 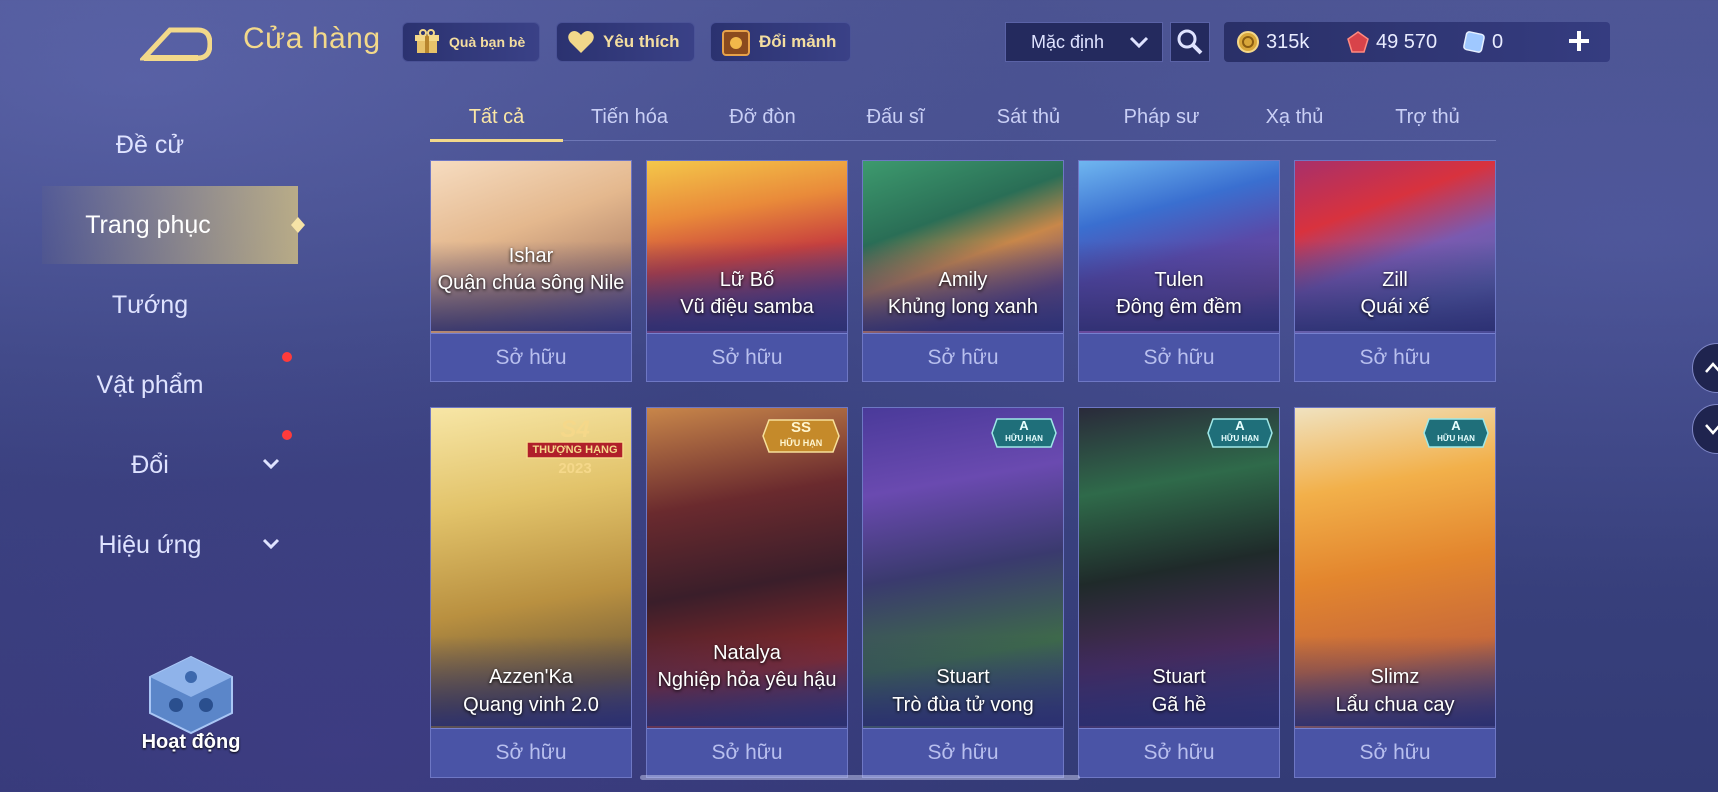 I want to click on friend-gift-button: Quà bạn bè, so click(x=471, y=42).